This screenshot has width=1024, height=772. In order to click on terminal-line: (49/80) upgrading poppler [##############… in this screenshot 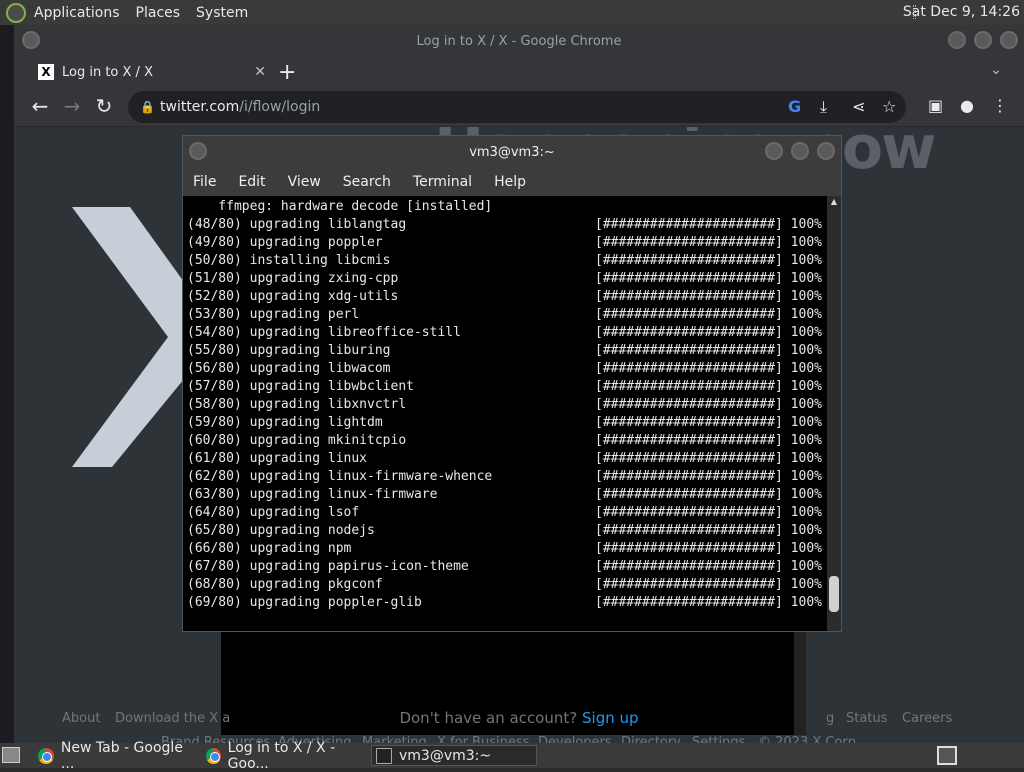, I will do `click(507, 243)`.